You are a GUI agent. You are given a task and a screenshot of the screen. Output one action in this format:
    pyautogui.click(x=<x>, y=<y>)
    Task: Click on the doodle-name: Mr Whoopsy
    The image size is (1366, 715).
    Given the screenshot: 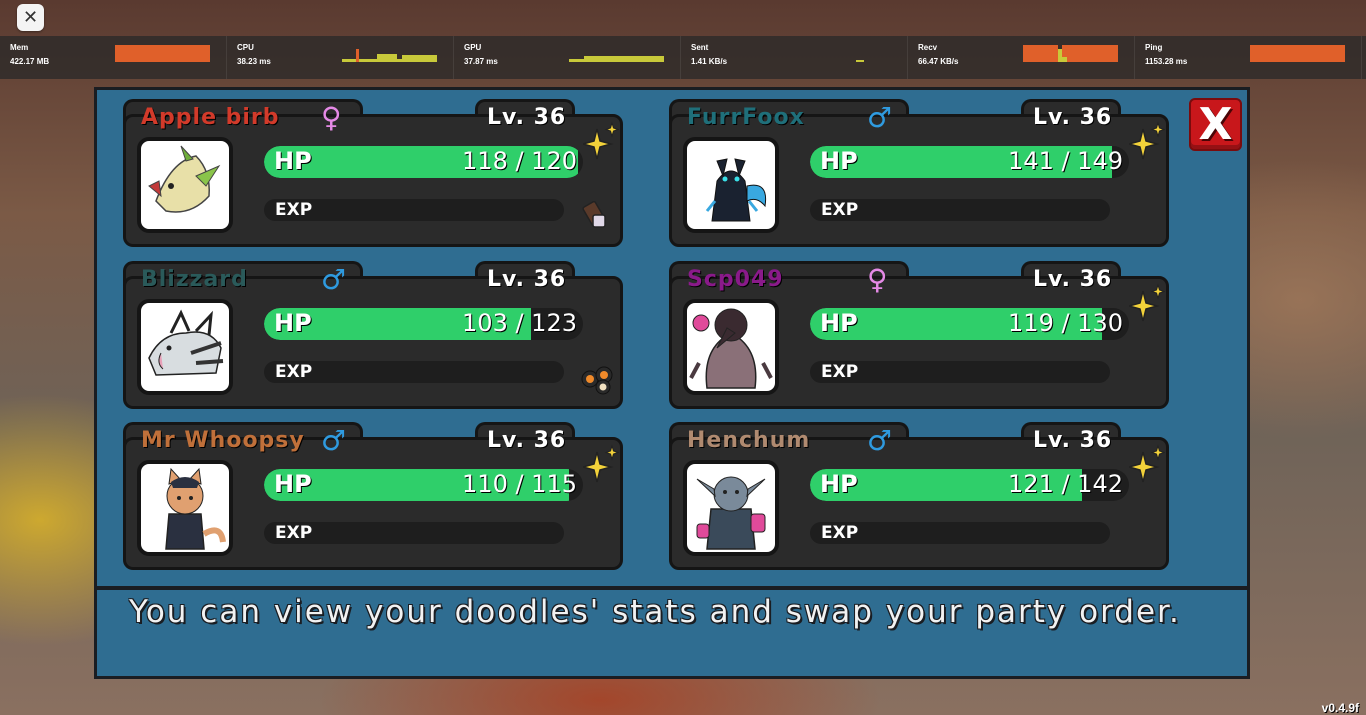 What is the action you would take?
    pyautogui.click(x=223, y=440)
    